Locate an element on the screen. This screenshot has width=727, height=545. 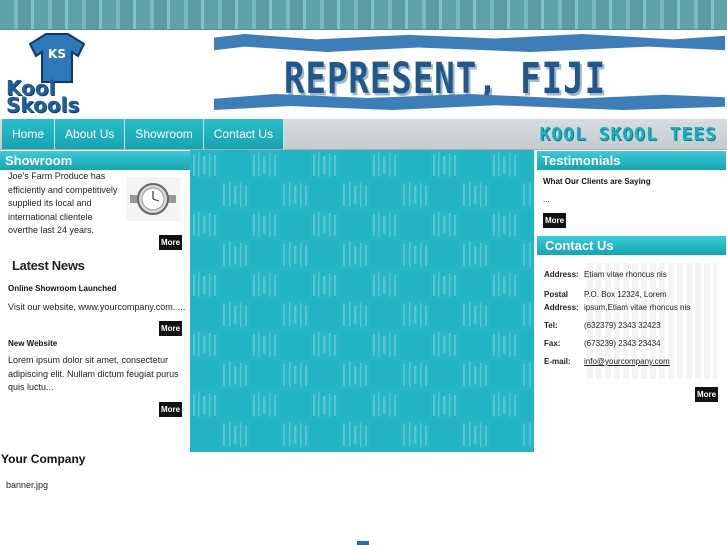
contact-address-value: Etiam vitae rhoncus nis is located at coordinates (625, 274).